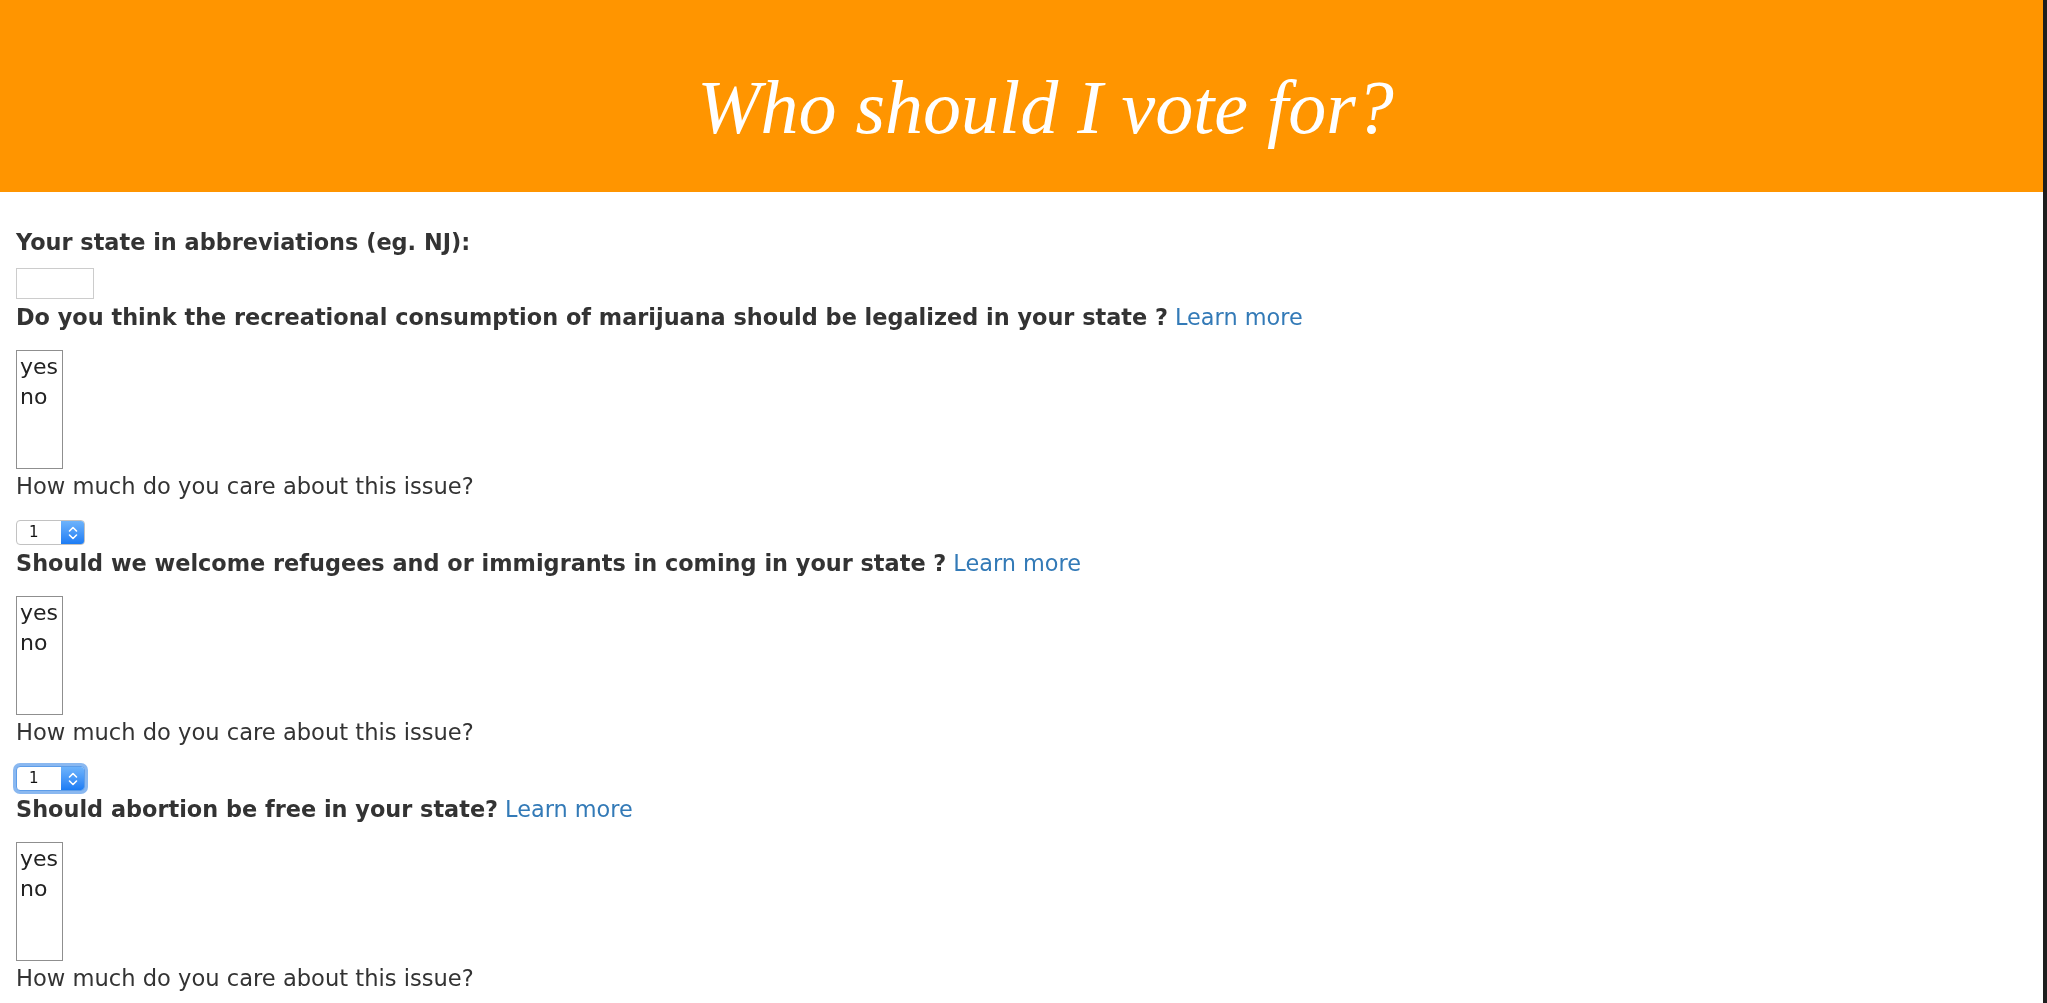  Describe the element at coordinates (1045, 107) in the screenshot. I see `page-title: Who should I vote for?` at that location.